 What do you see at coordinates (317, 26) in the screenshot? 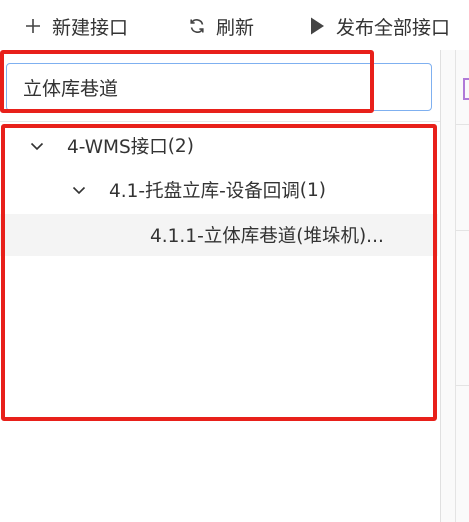
I see `play-icon` at bounding box center [317, 26].